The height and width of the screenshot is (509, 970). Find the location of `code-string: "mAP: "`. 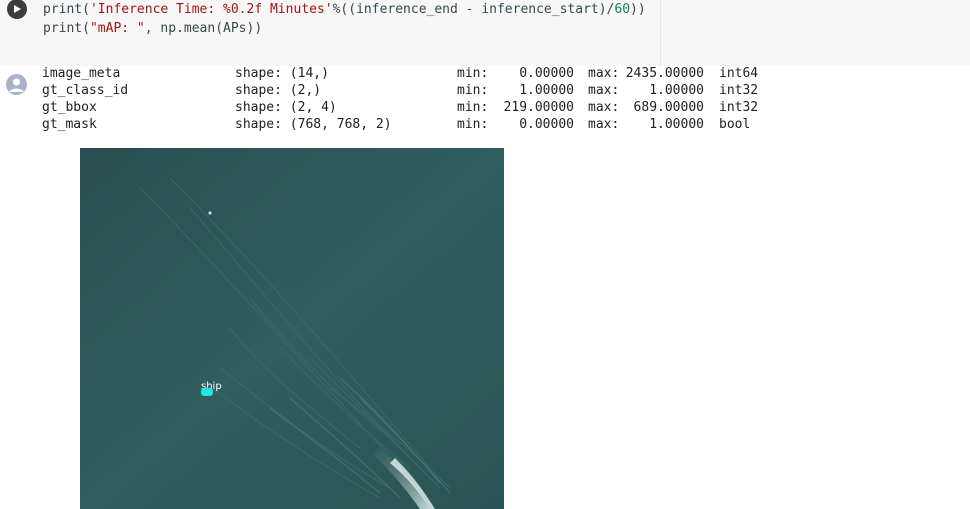

code-string: "mAP: " is located at coordinates (117, 28).